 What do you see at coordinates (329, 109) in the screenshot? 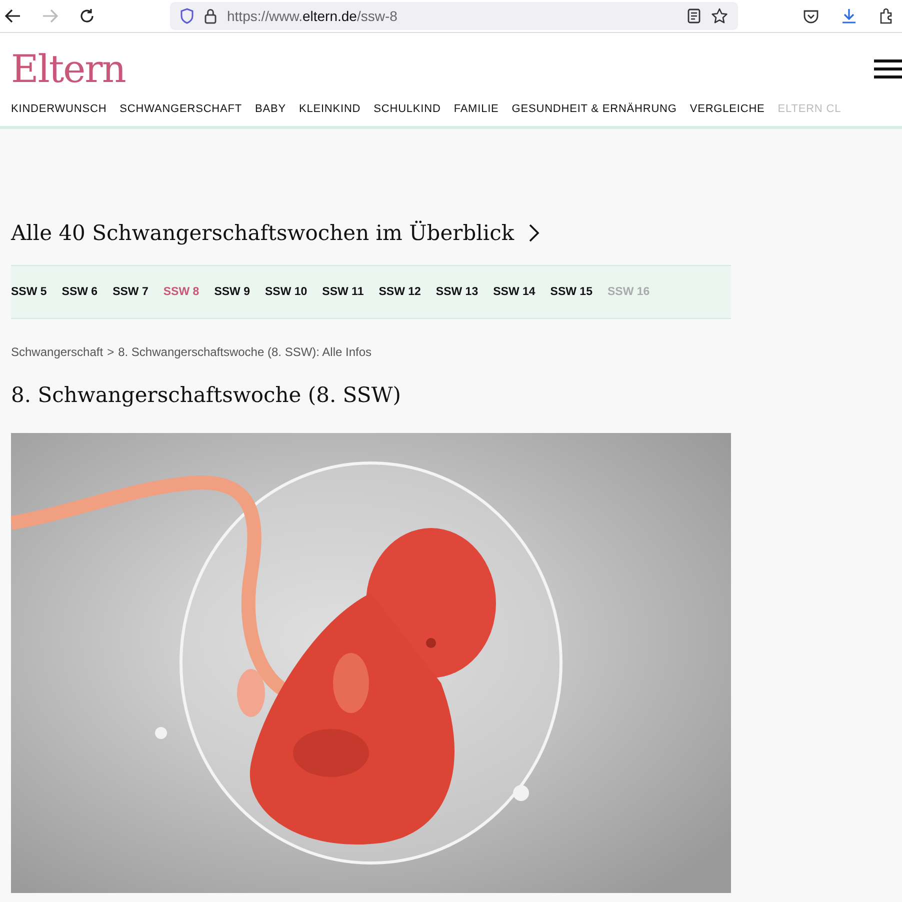
I see `nav-link: KLEINKIND` at bounding box center [329, 109].